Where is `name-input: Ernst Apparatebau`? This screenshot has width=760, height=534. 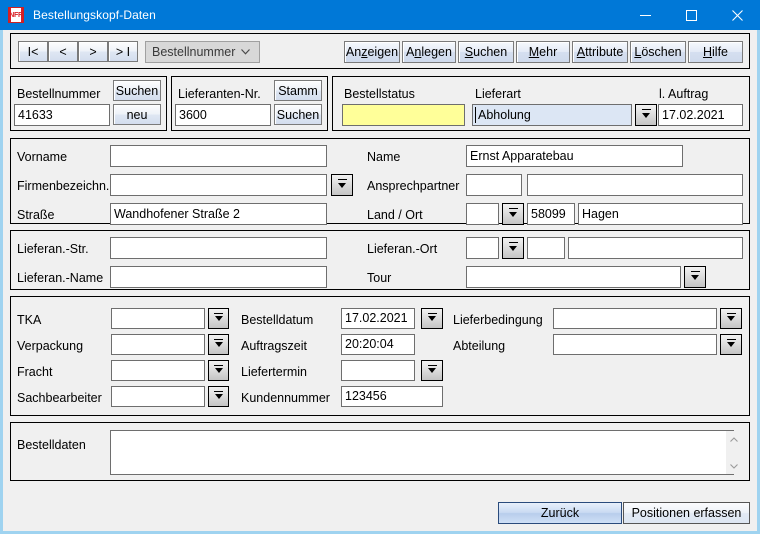
name-input: Ernst Apparatebau is located at coordinates (574, 156).